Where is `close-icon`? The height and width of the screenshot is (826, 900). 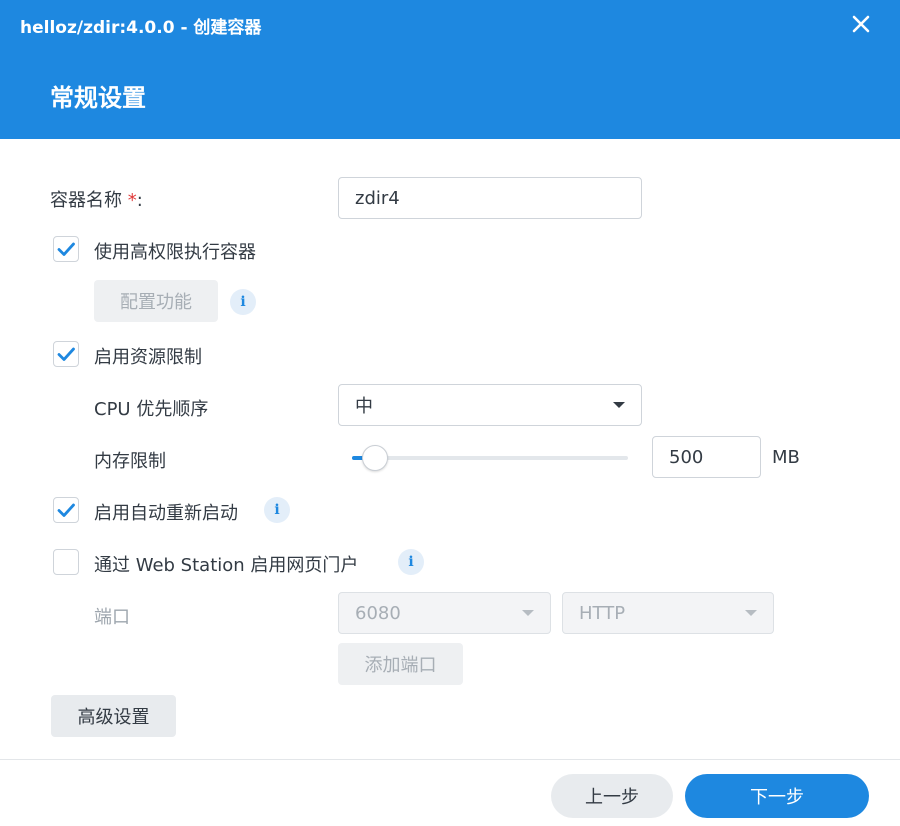
close-icon is located at coordinates (861, 24).